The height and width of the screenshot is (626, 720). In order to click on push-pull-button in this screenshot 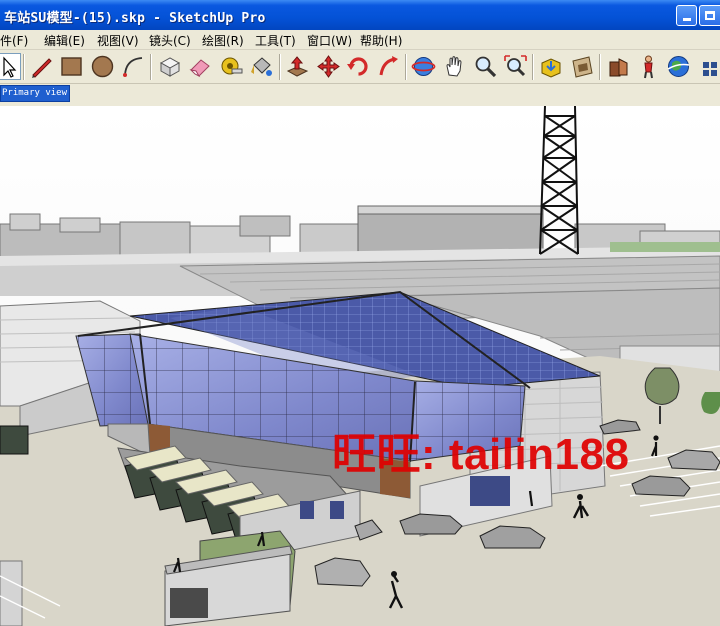, I will do `click(297, 66)`.